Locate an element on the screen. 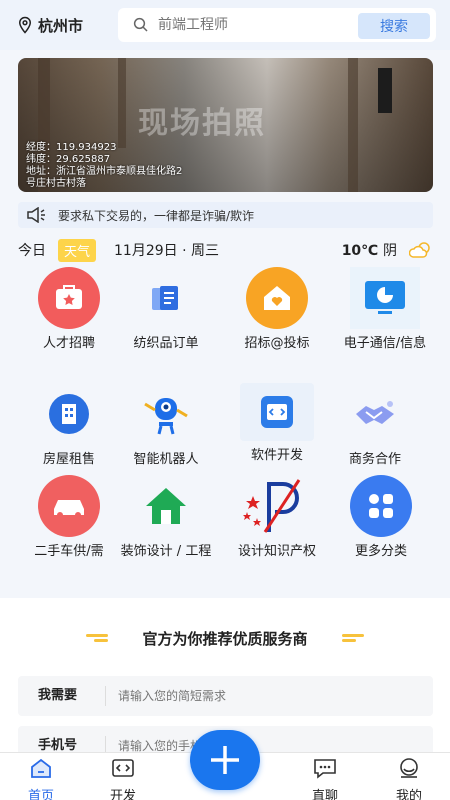  category-label: 招标@投标 is located at coordinates (277, 343).